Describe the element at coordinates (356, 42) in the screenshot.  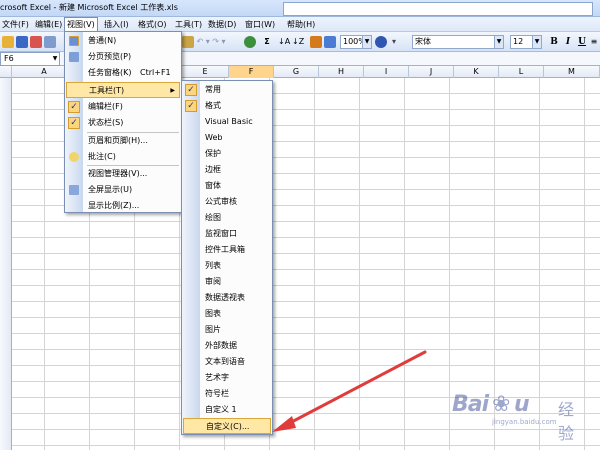
I see `zoom-select: 100% ▼` at that location.